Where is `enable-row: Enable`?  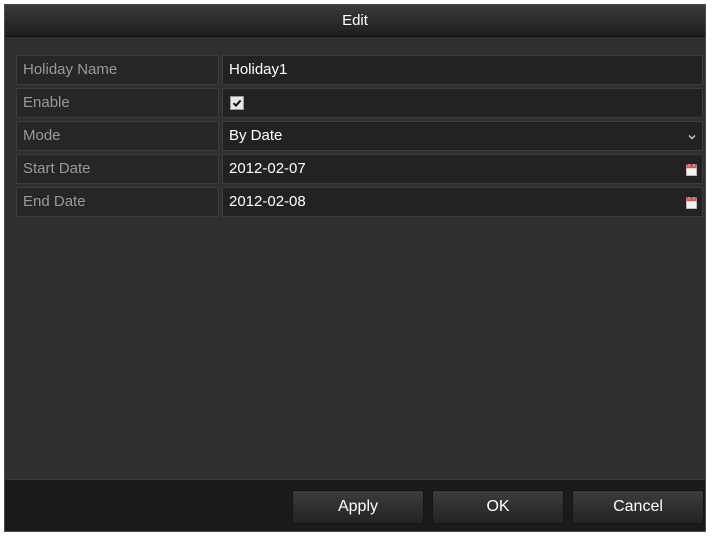 enable-row: Enable is located at coordinates (359, 103).